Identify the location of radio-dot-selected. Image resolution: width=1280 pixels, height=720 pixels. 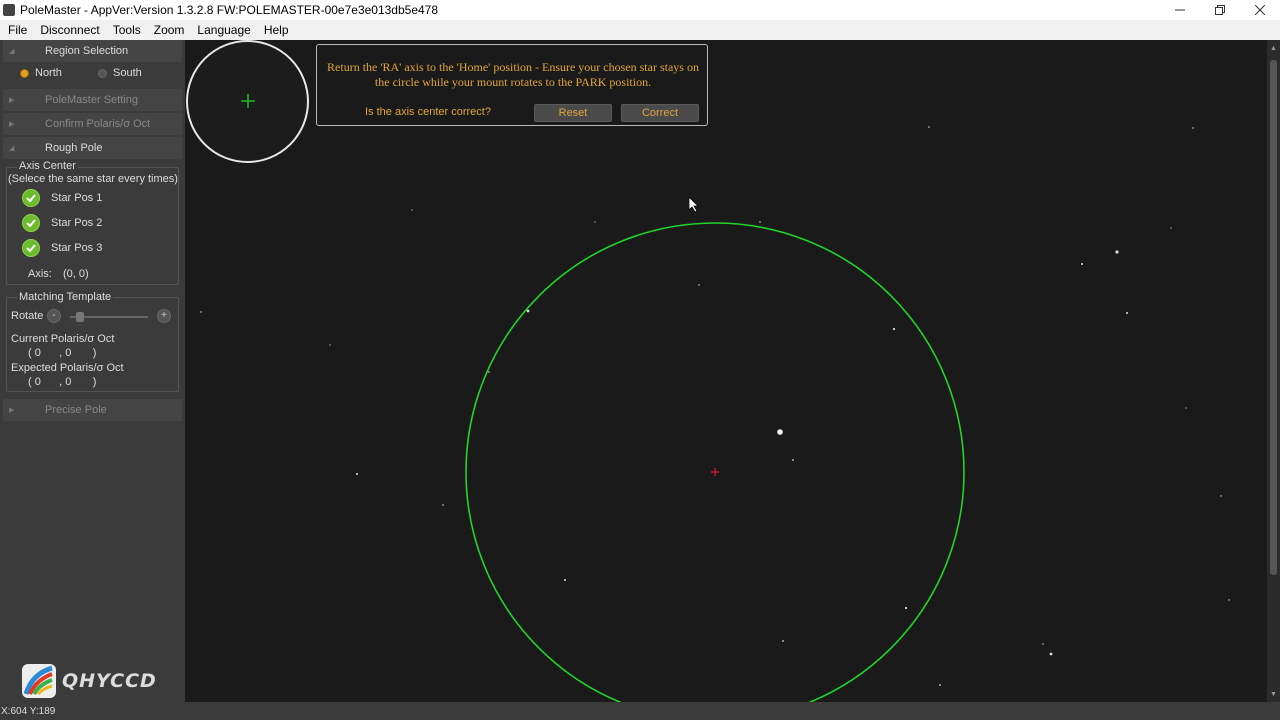
(24, 73).